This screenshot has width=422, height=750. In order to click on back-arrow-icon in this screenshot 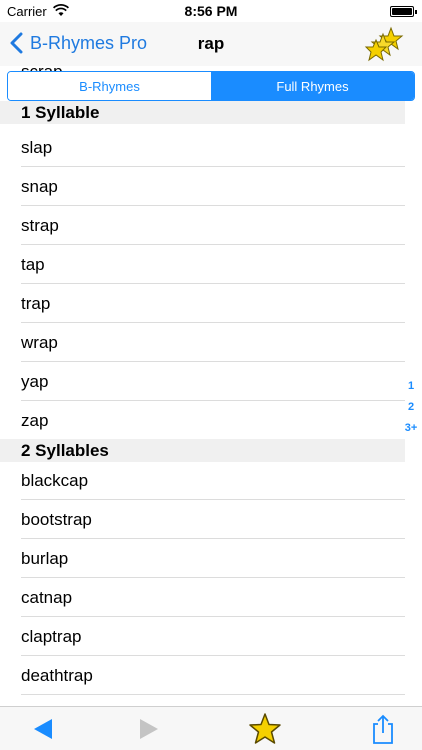, I will do `click(44, 729)`.